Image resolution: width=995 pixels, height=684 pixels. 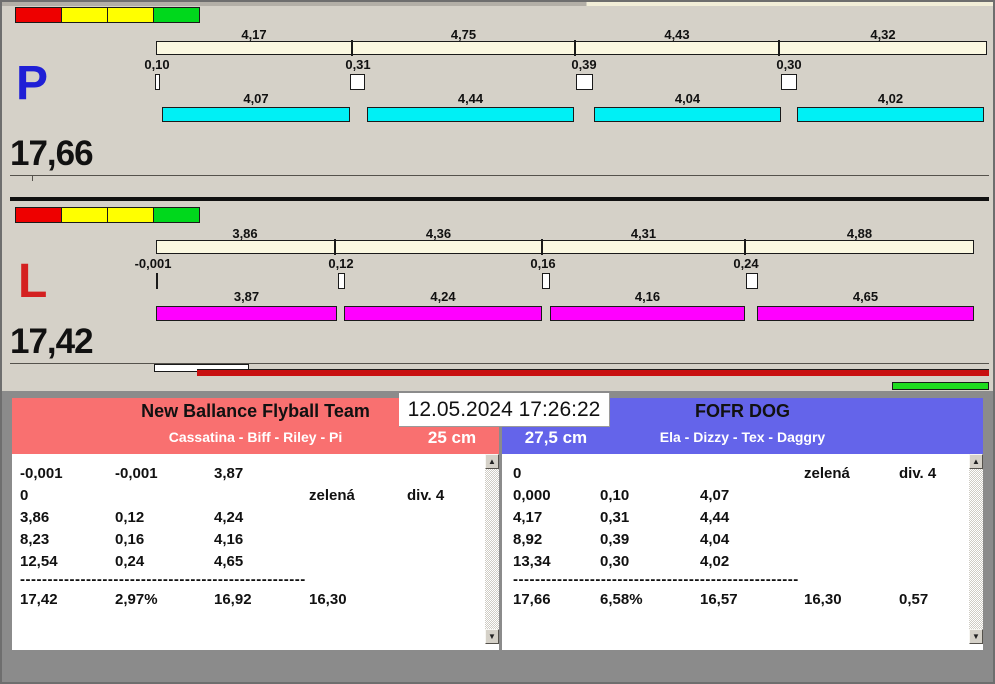 What do you see at coordinates (38, 215) in the screenshot?
I see `light-red-icon` at bounding box center [38, 215].